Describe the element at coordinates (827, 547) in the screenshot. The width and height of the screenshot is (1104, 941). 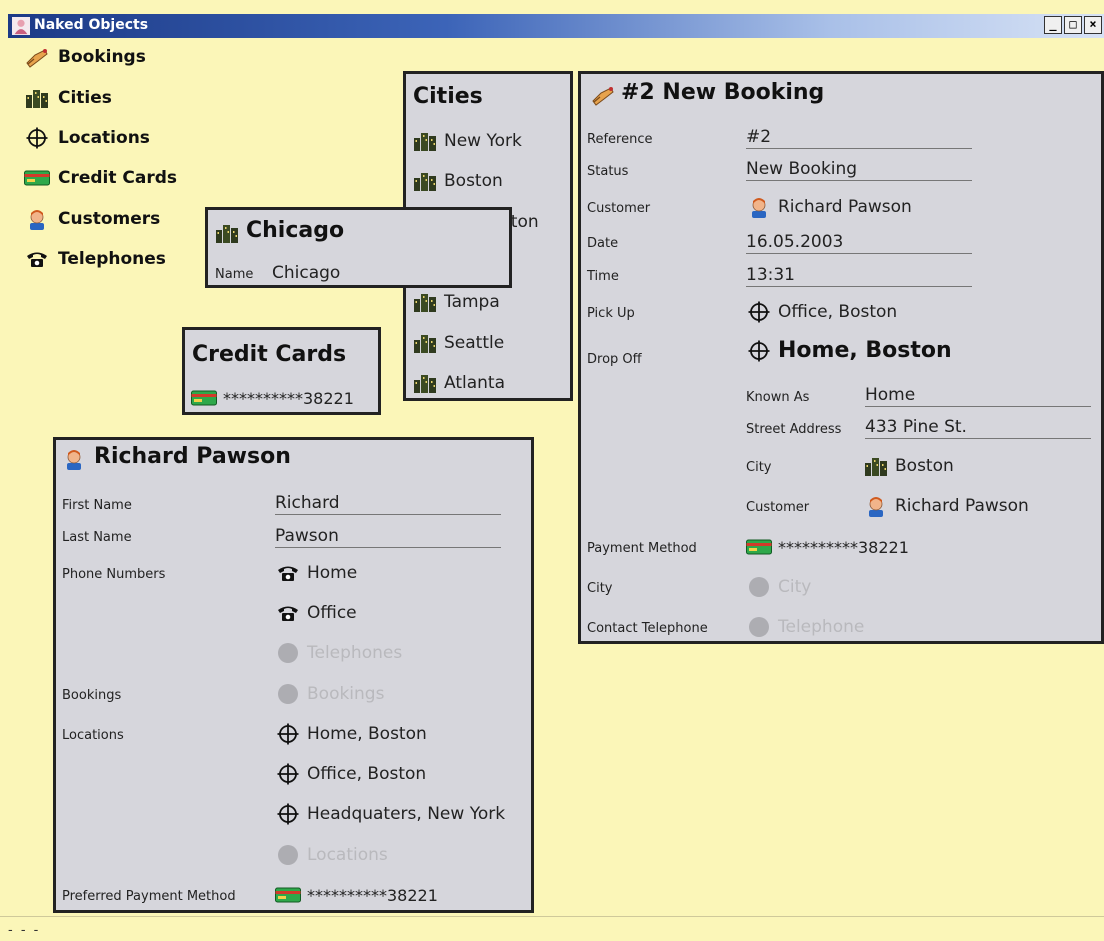
I see `payment-method-card: **********38221` at that location.